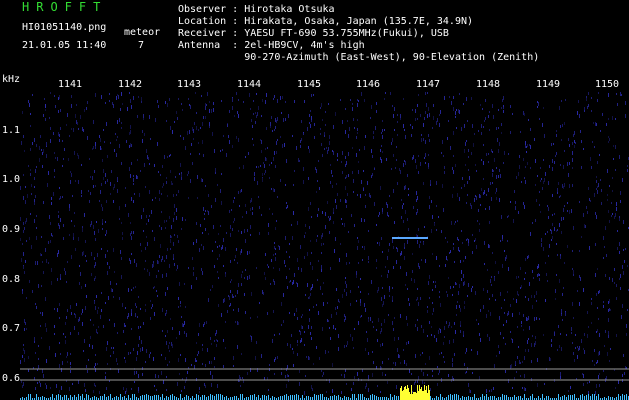 Image resolution: width=629 pixels, height=400 pixels. Describe the element at coordinates (428, 84) in the screenshot. I see `freq-label: 1147` at that location.